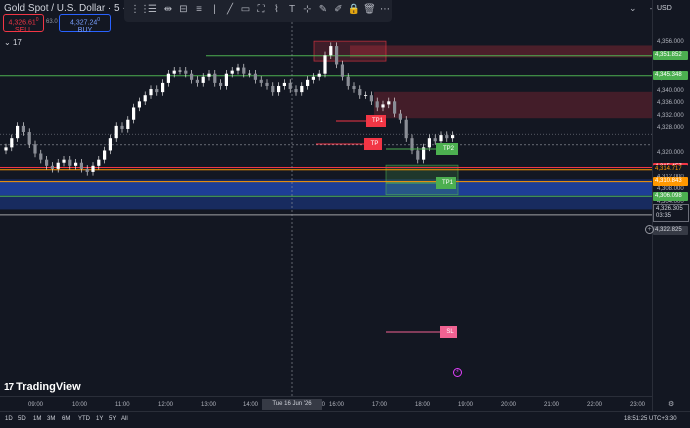 Image resolution: width=690 pixels, height=428 pixels. What do you see at coordinates (670, 103) in the screenshot?
I see `price-tick-label: 4,336.000` at bounding box center [670, 103].